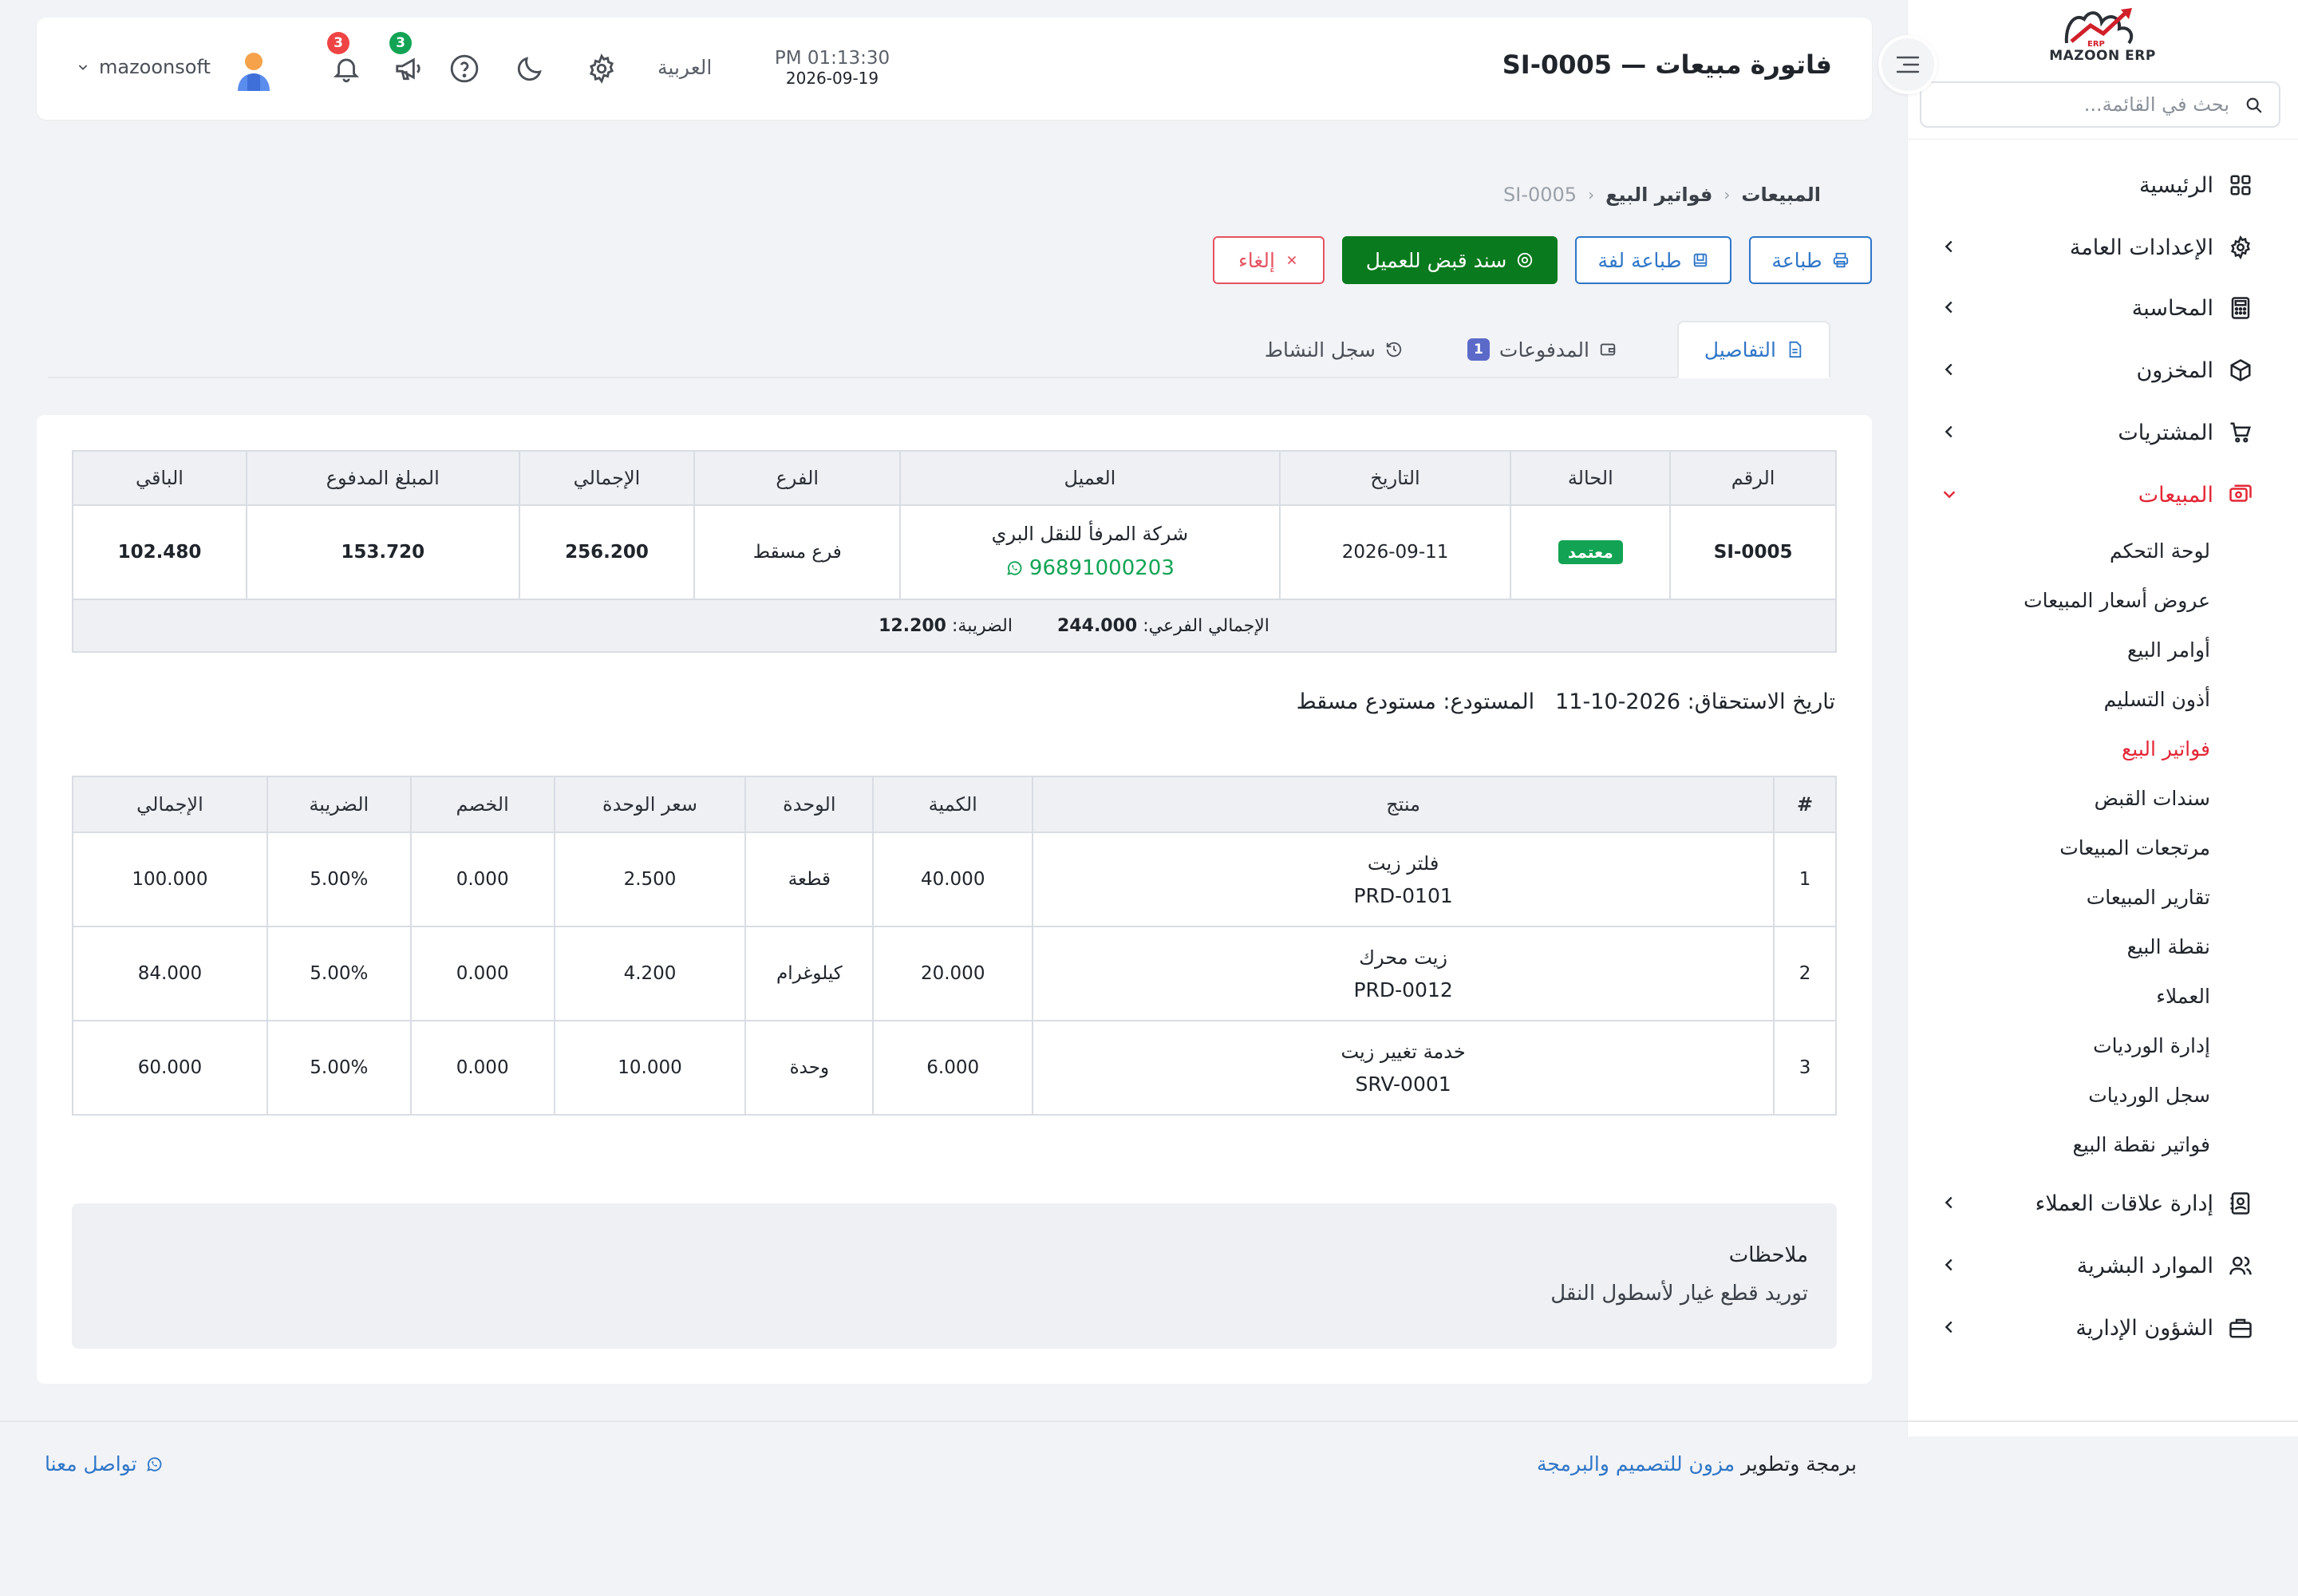 The width and height of the screenshot is (2298, 1596). What do you see at coordinates (1403, 1084) in the screenshot?
I see `product-code: SRV-0001` at bounding box center [1403, 1084].